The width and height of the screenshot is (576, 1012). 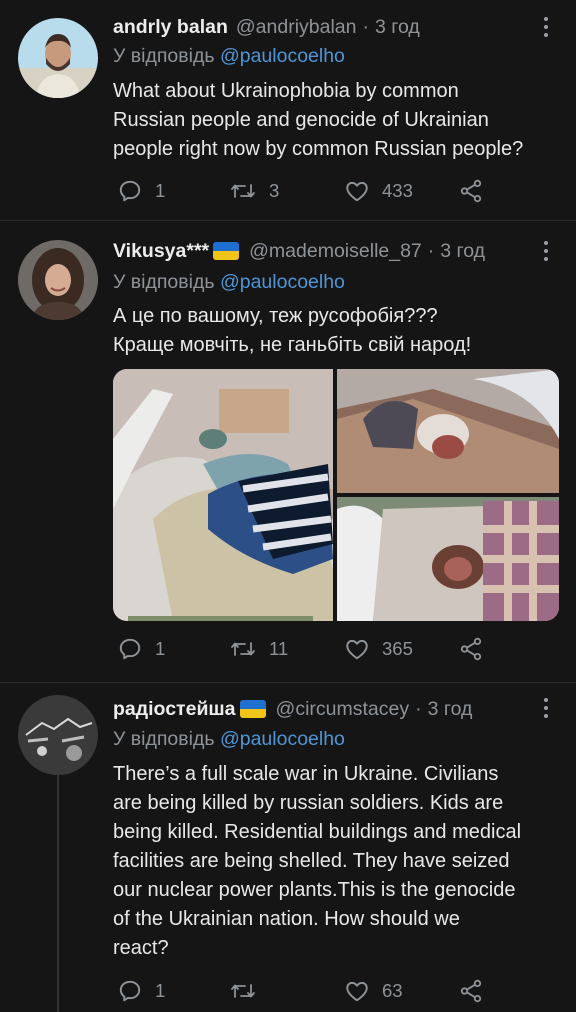 What do you see at coordinates (258, 649) in the screenshot?
I see `retweet-button: 11` at bounding box center [258, 649].